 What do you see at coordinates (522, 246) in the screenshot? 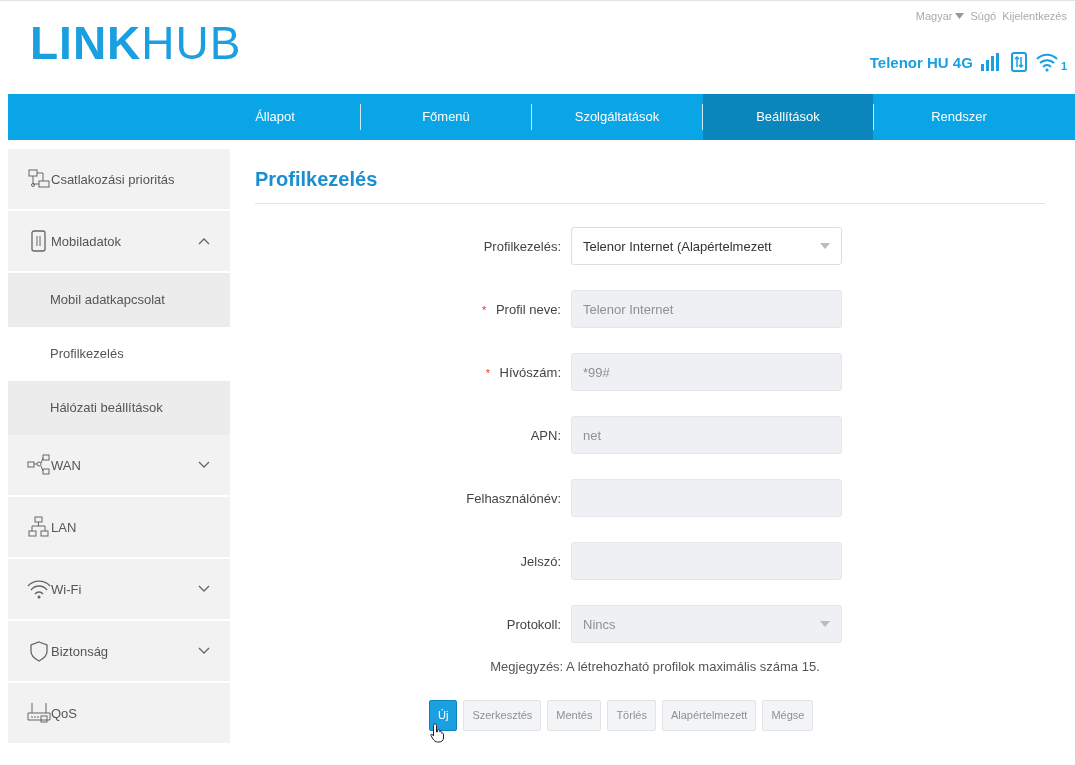
I see `field-label: Profilkezelés:` at bounding box center [522, 246].